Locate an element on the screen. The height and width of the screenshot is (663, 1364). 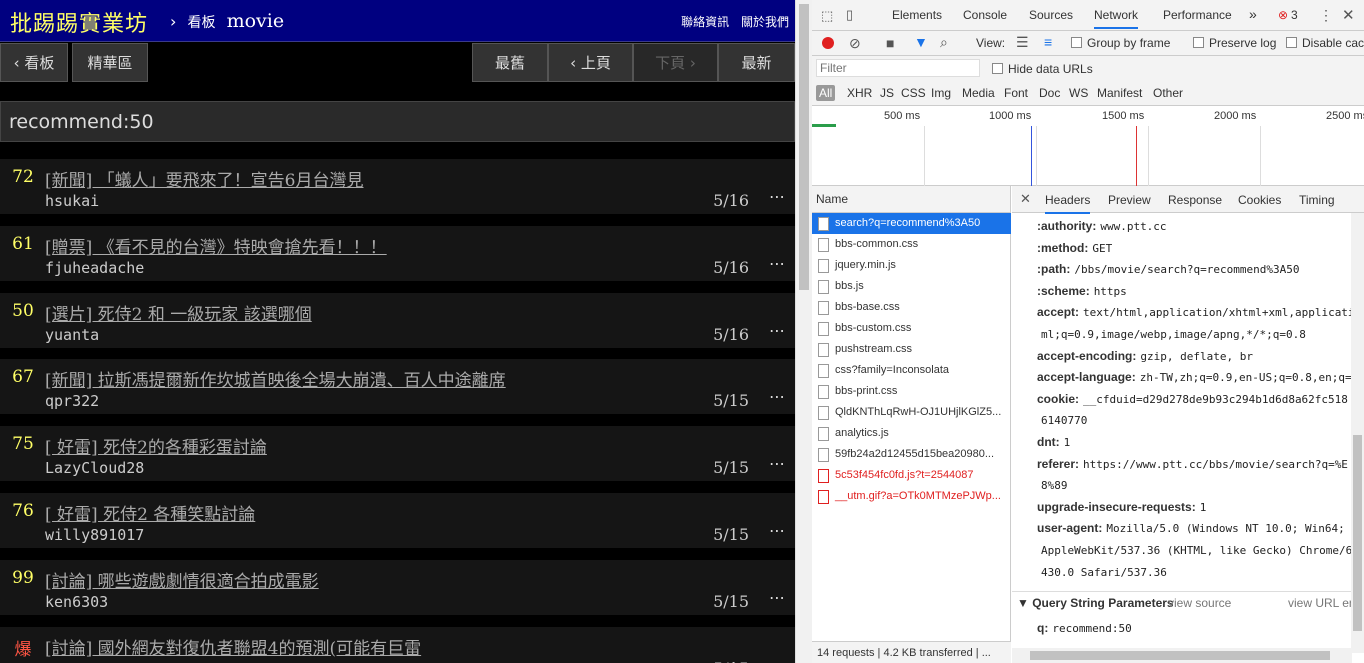
post-title-link: [ 好雷] 死侍2的各種彩蛋討論 is located at coordinates (156, 445).